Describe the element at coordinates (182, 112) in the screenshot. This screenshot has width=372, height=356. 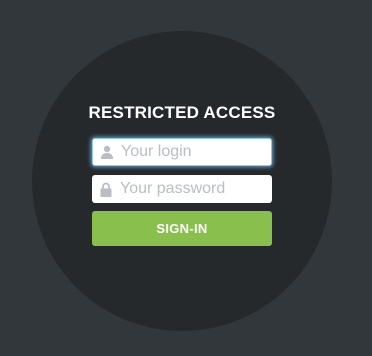
I see `page-title: RESTRICTED ACCESS` at that location.